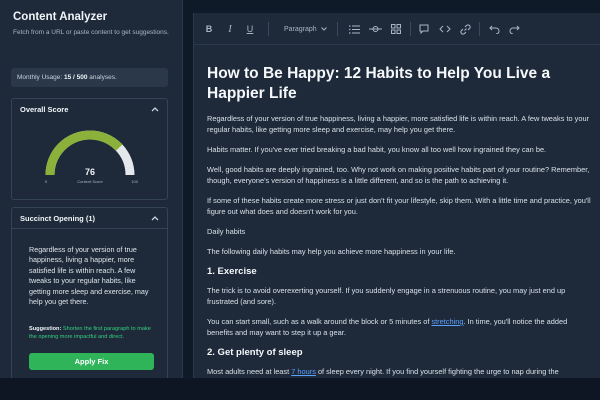 Image resolution: width=600 pixels, height=400 pixels. I want to click on usage-label: Monthly Usage:, so click(40, 77).